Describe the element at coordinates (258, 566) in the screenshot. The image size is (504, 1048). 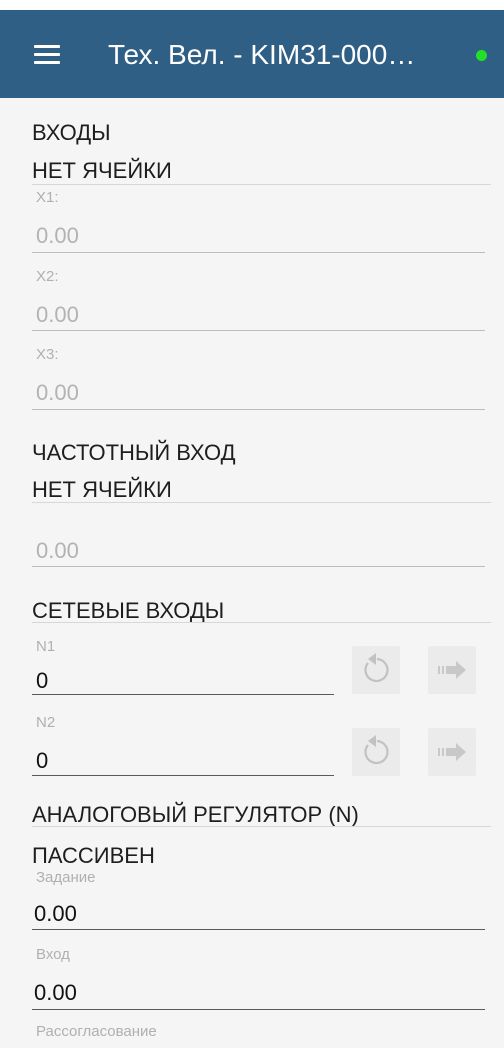
I see `freq-input-underline` at that location.